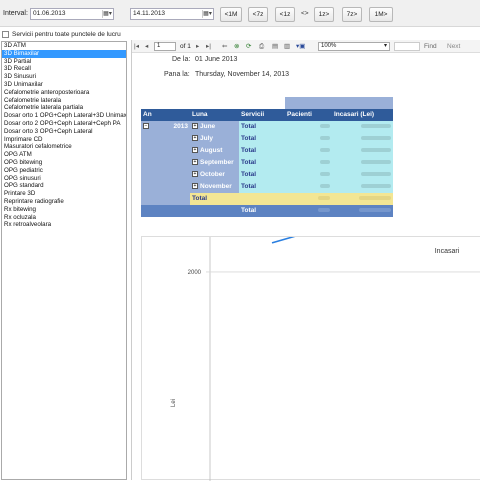 This screenshot has width=480, height=483. Describe the element at coordinates (64, 163) in the screenshot. I see `list-item: OPG bitewing` at that location.